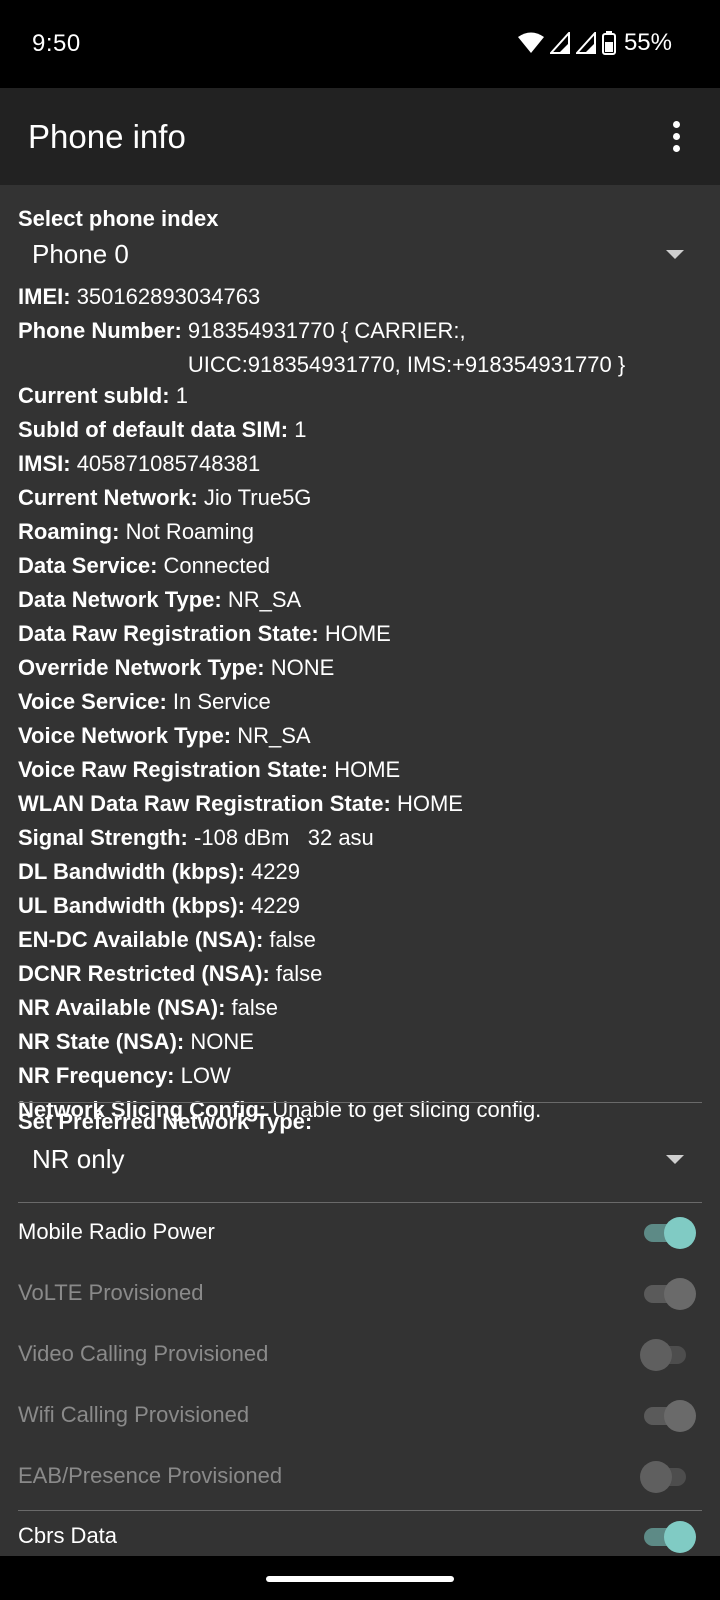 Image resolution: width=720 pixels, height=1600 pixels. I want to click on info-key: EN-DC Available (NSA):, so click(141, 939).